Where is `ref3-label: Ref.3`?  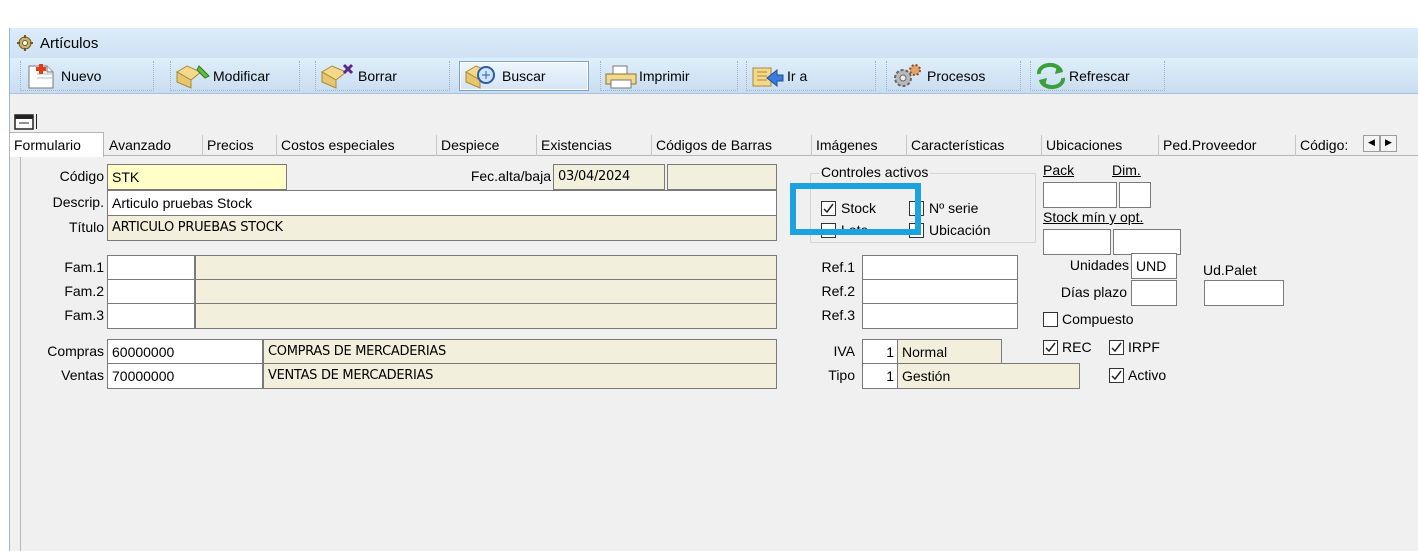 ref3-label: Ref.3 is located at coordinates (838, 315).